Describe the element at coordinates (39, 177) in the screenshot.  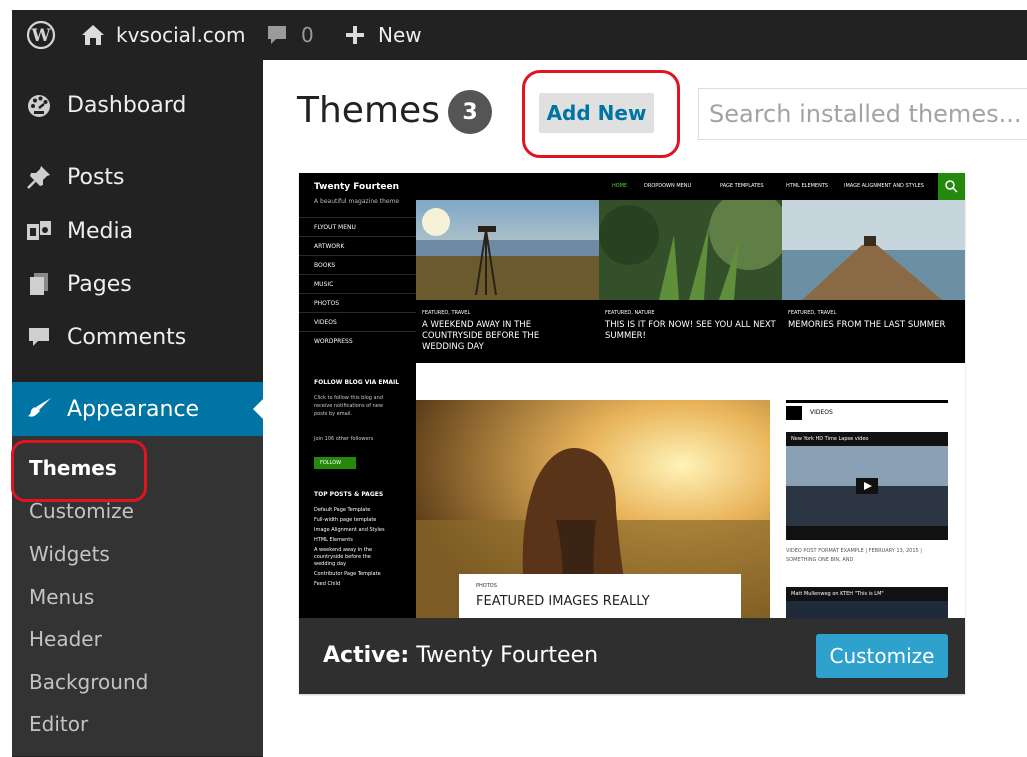
I see `pushpin-icon` at that location.